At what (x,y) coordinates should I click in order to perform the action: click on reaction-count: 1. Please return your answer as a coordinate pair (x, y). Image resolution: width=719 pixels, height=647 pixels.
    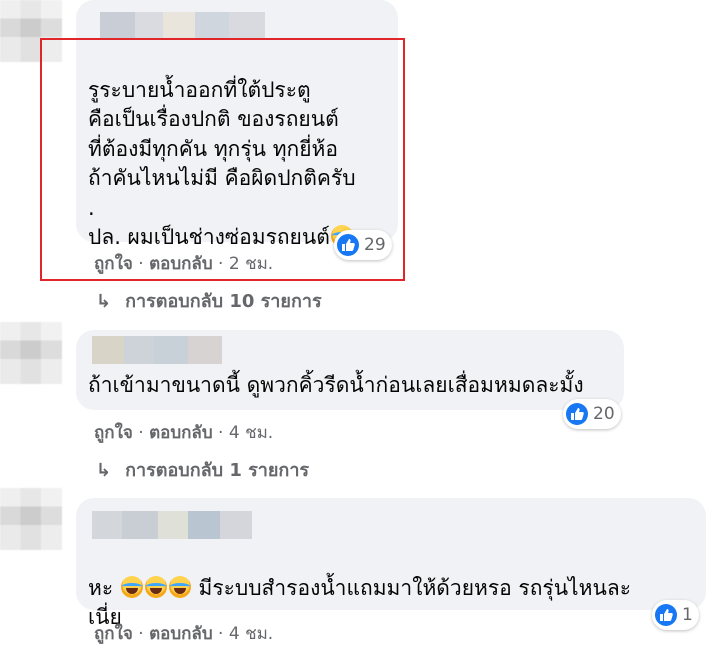
    Looking at the image, I should click on (687, 615).